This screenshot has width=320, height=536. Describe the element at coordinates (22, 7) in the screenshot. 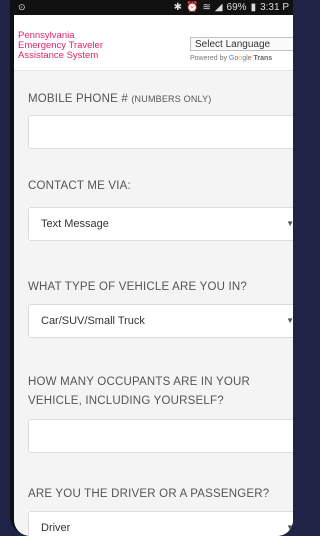

I see `notification-icon: ⊙` at that location.